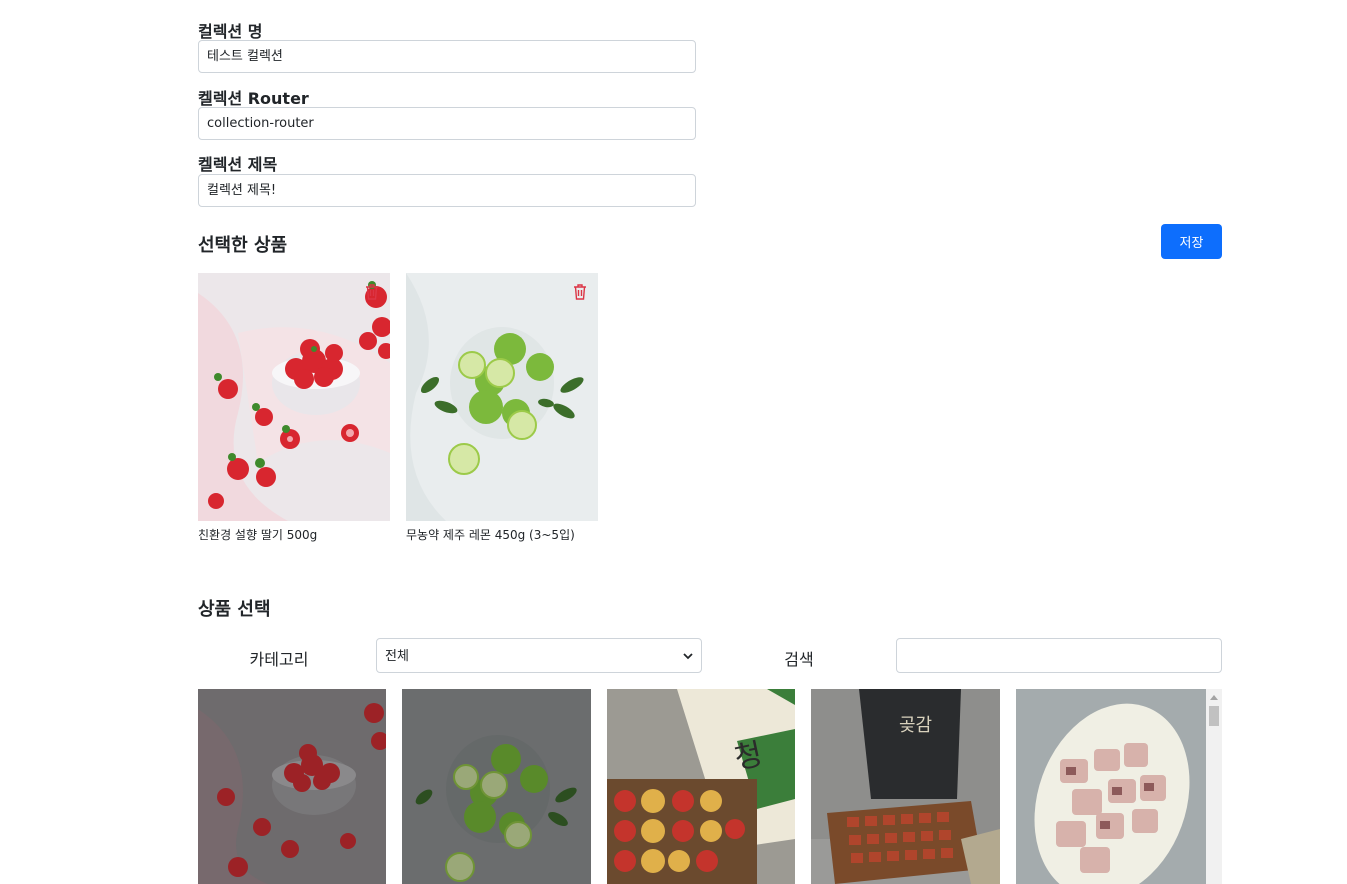 This screenshot has height=884, width=1347. What do you see at coordinates (1059, 655) in the screenshot?
I see `search-input` at bounding box center [1059, 655].